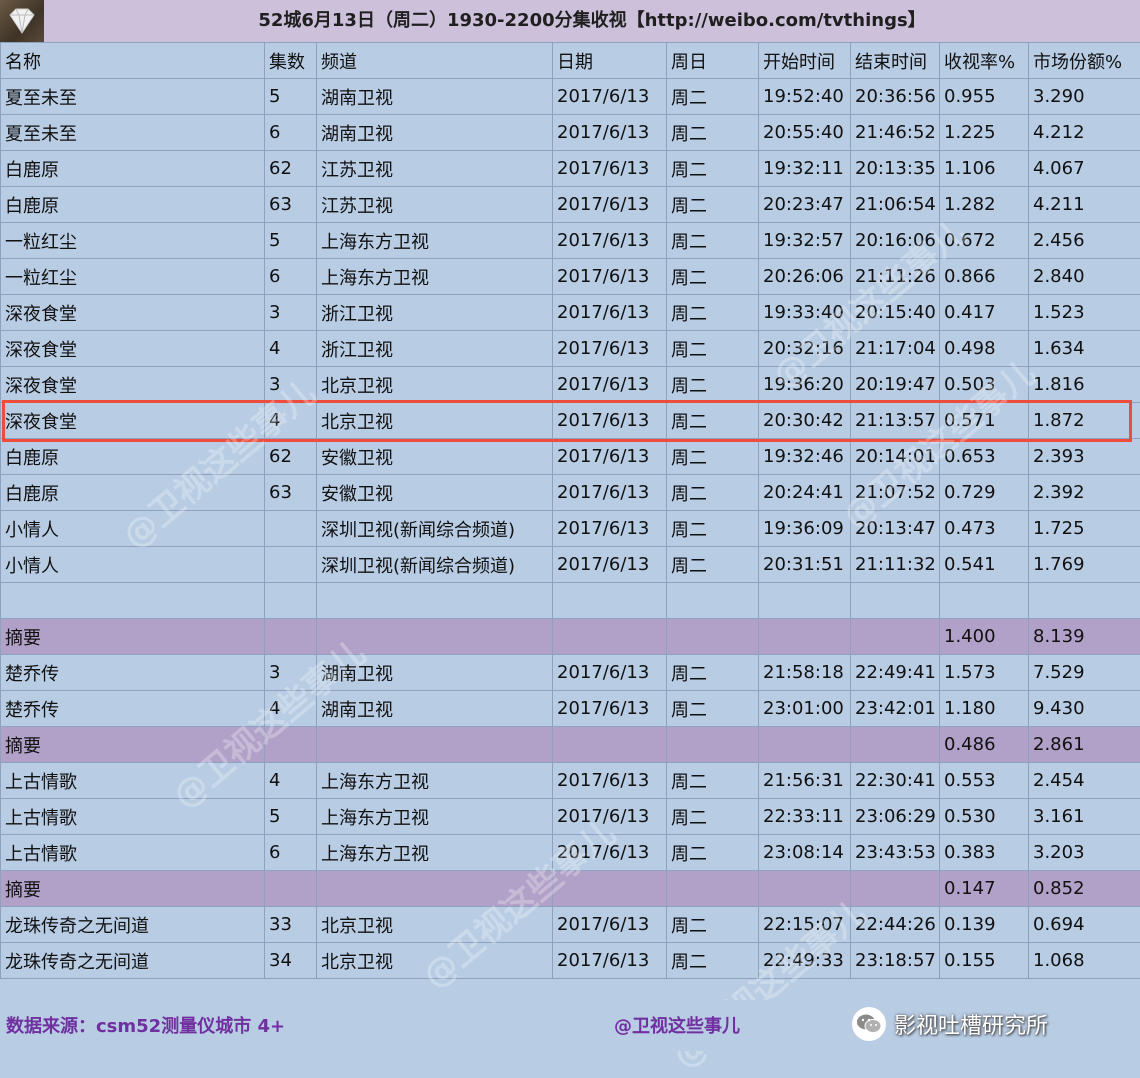 This screenshot has height=1078, width=1140. I want to click on table-cell: 2.392, so click(1084, 493).